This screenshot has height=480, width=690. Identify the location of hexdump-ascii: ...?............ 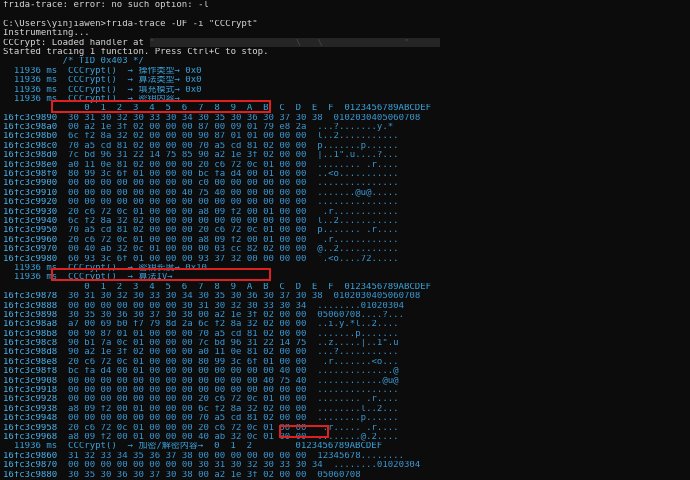
(358, 353).